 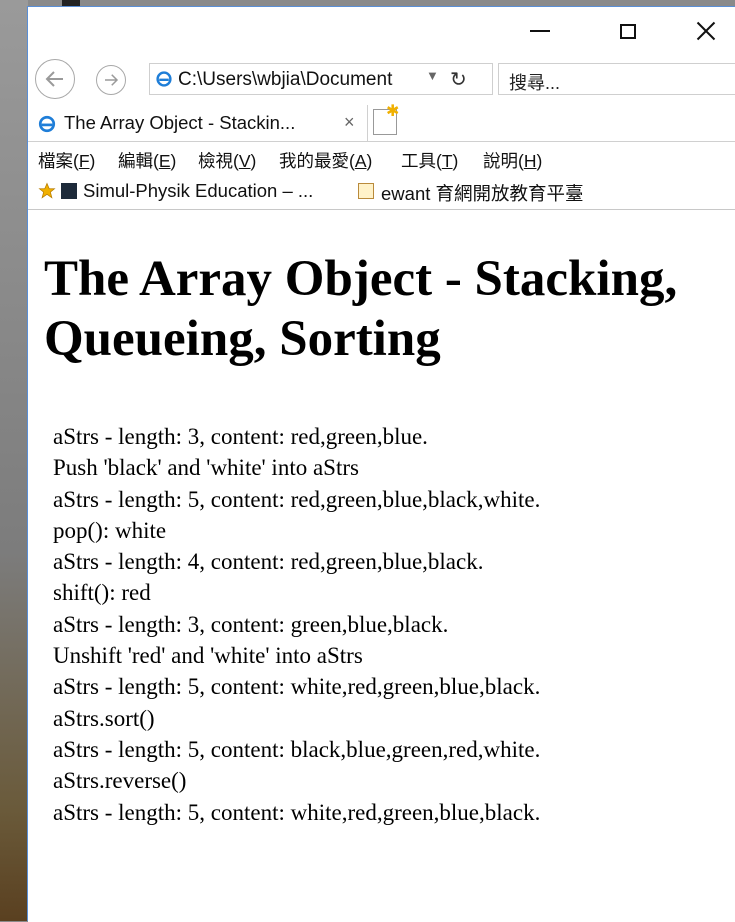 I want to click on address-text: C:\Users\wbjia\Document, so click(x=285, y=80).